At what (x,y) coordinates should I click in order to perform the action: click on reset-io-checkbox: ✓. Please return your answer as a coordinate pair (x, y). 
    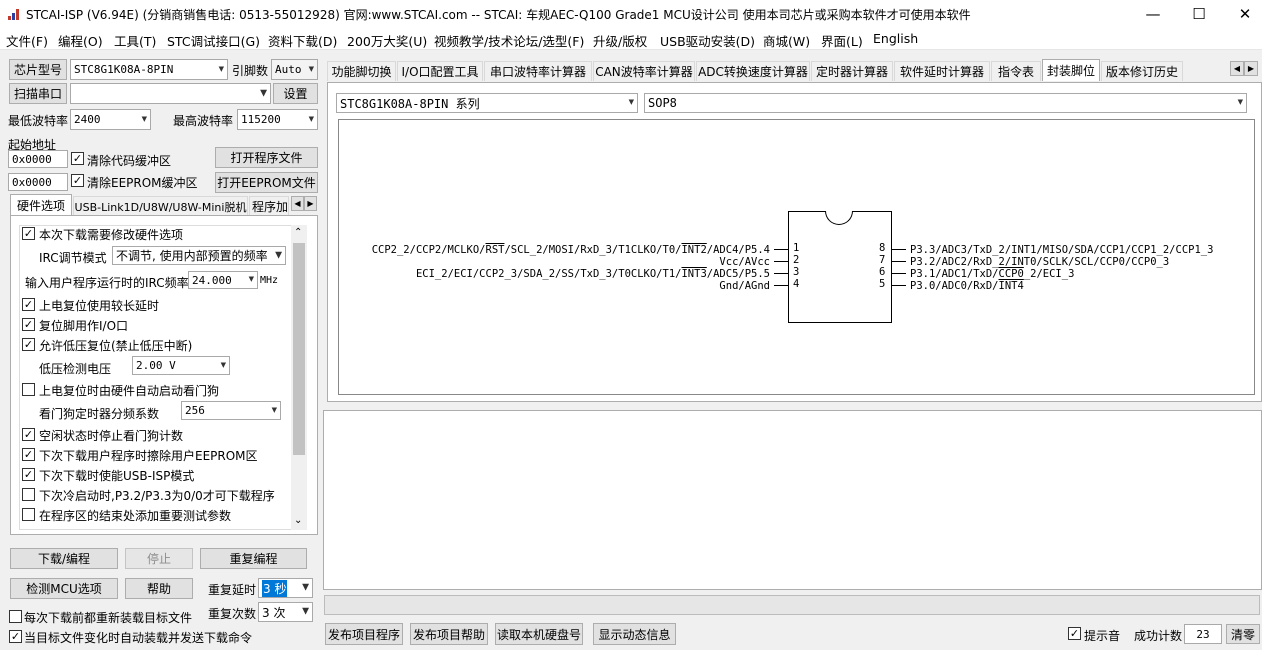
    Looking at the image, I should click on (28, 324).